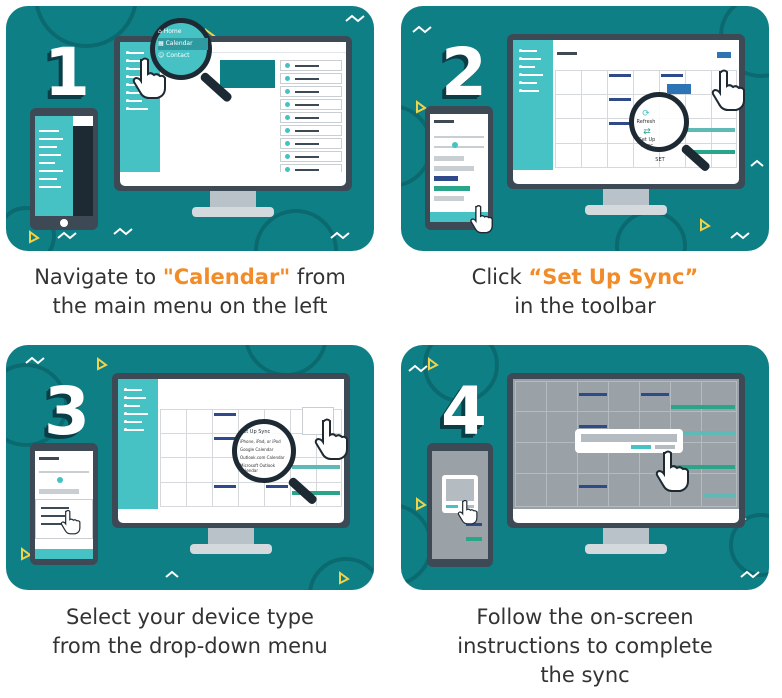 This screenshot has width=782, height=698. What do you see at coordinates (267, 468) in the screenshot?
I see `dropdown-option: Microsoft Outlook Calendar` at bounding box center [267, 468].